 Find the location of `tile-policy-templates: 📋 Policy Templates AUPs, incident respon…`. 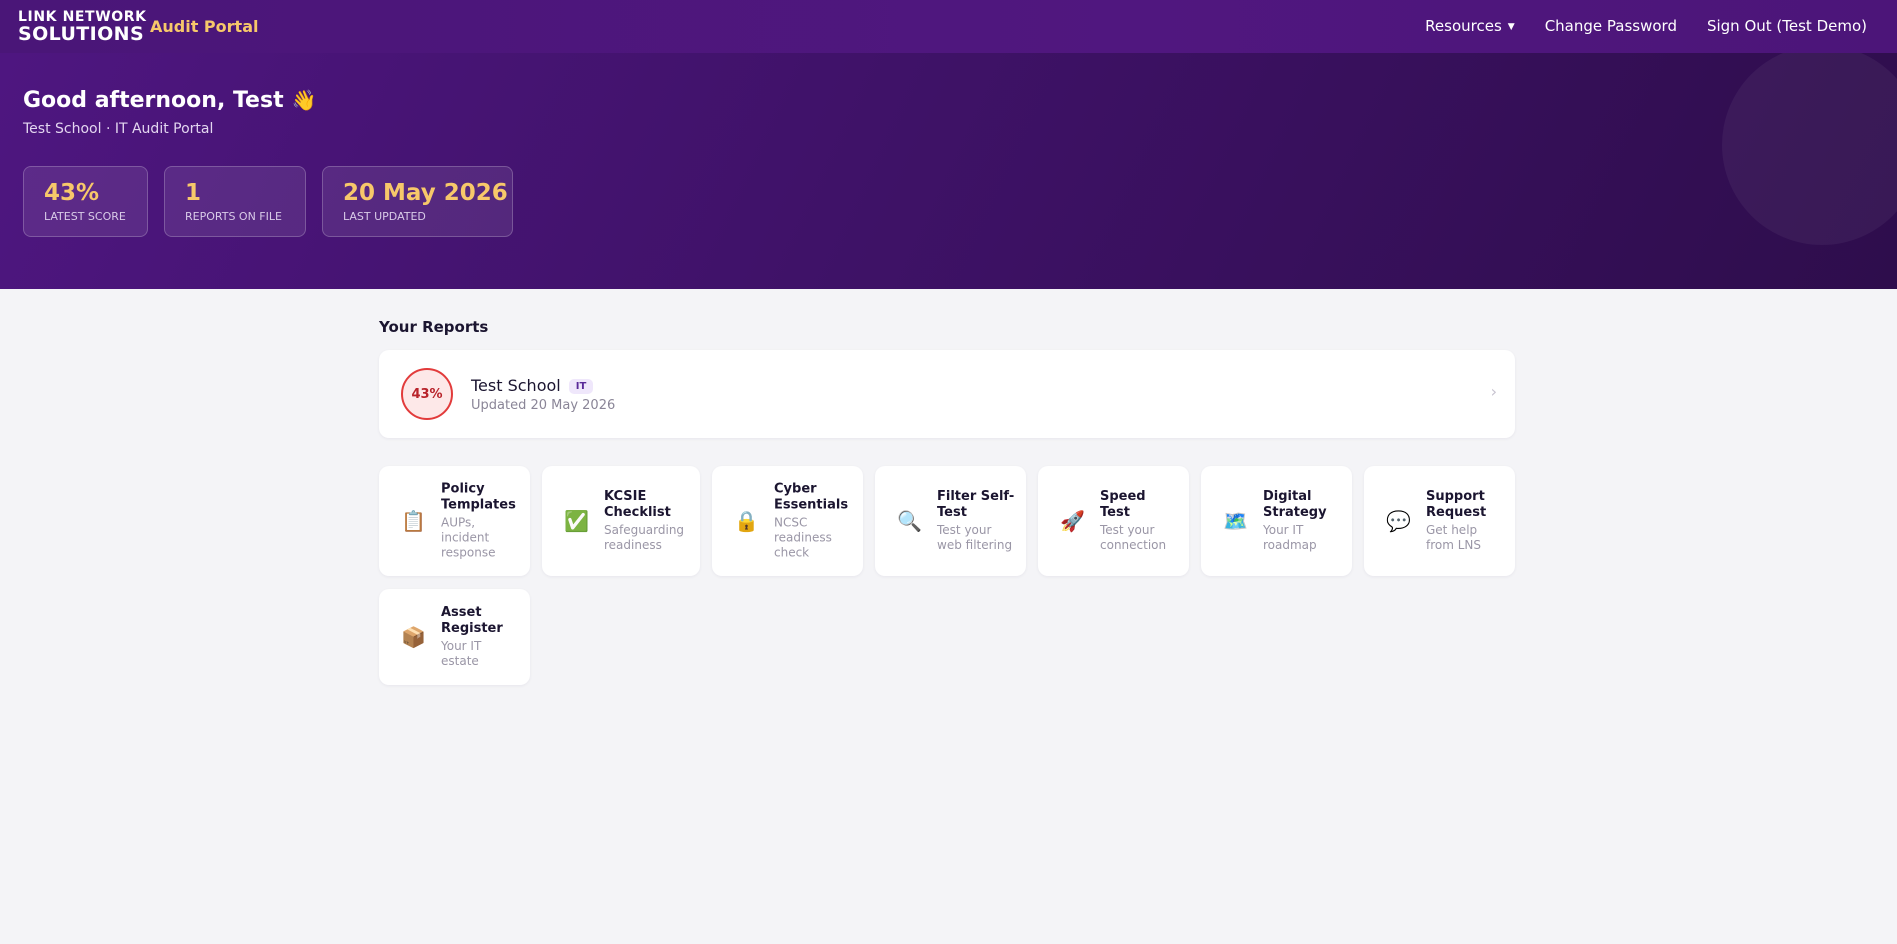

tile-policy-templates: 📋 Policy Templates AUPs, incident respon… is located at coordinates (454, 521).